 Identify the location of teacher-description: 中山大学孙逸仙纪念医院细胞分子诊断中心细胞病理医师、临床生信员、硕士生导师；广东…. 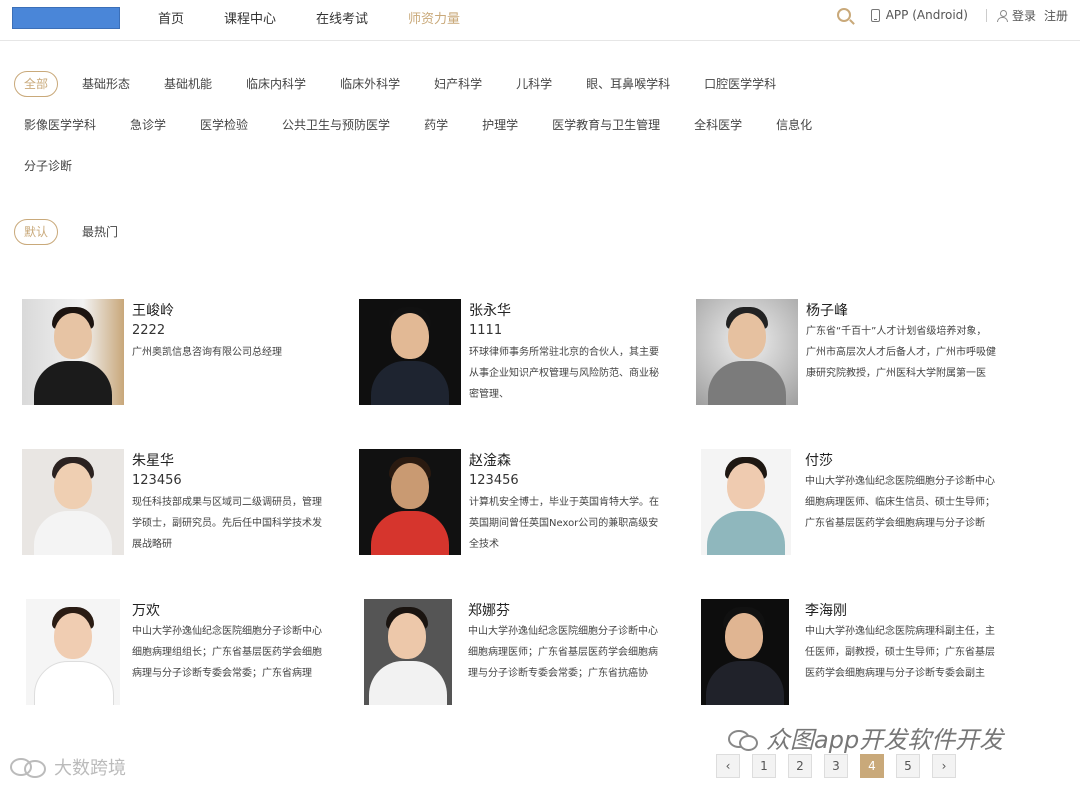
(900, 502).